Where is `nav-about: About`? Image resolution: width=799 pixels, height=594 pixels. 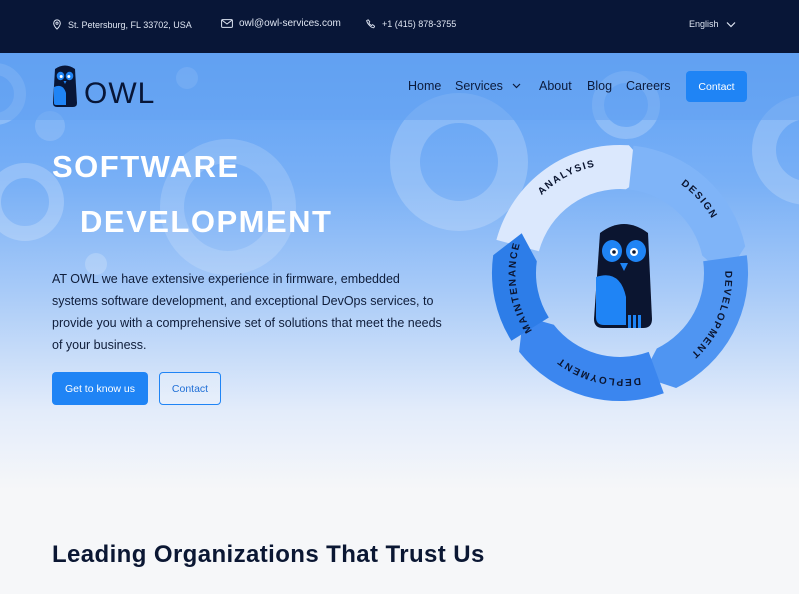 nav-about: About is located at coordinates (555, 86).